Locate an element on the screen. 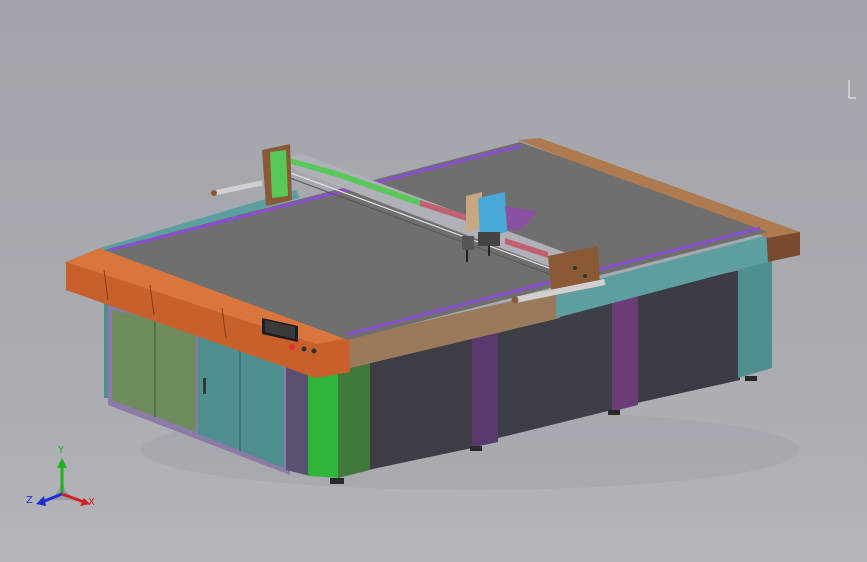  z-axis-arrow is located at coordinates (41, 501).